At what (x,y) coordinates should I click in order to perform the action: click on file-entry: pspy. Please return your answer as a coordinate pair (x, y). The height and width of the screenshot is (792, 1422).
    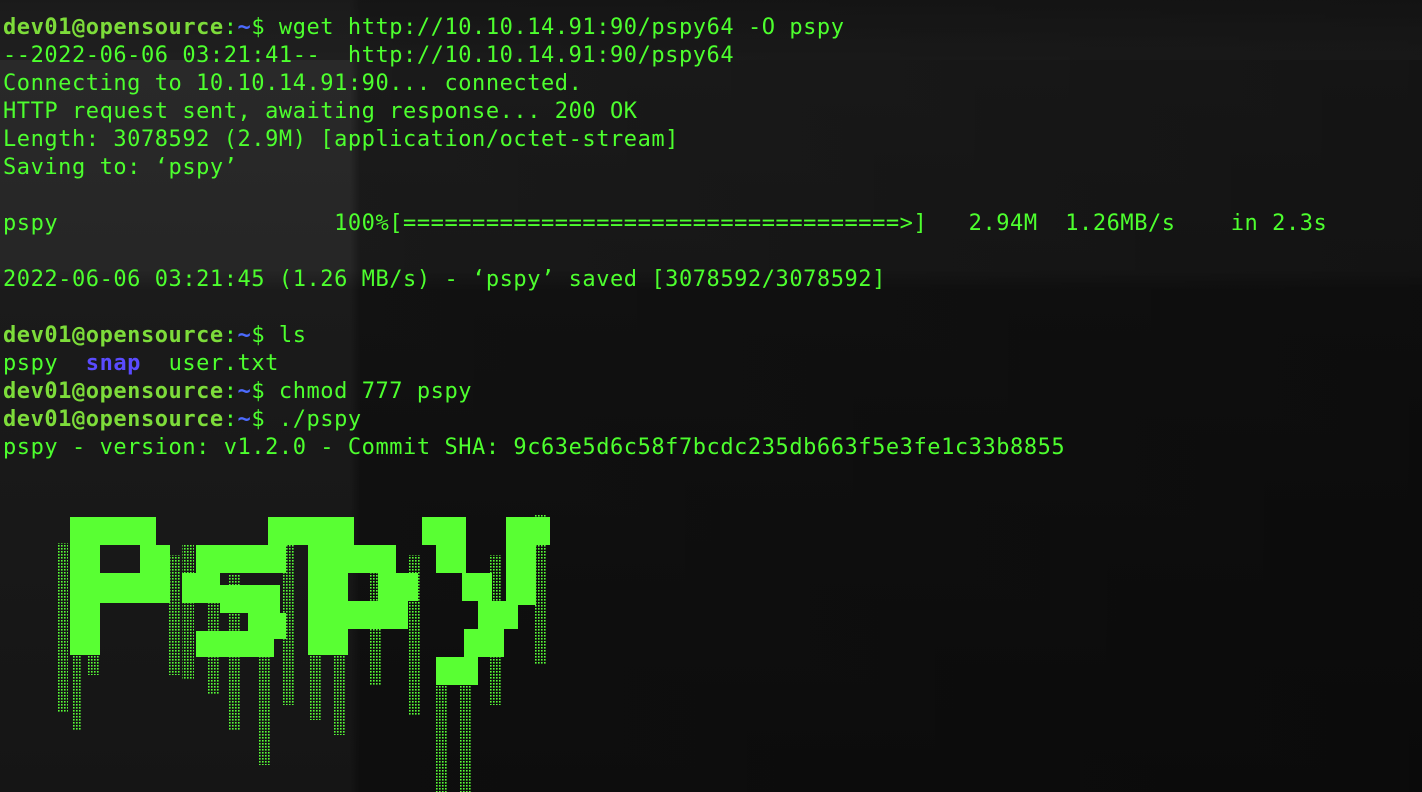
    Looking at the image, I should click on (31, 363).